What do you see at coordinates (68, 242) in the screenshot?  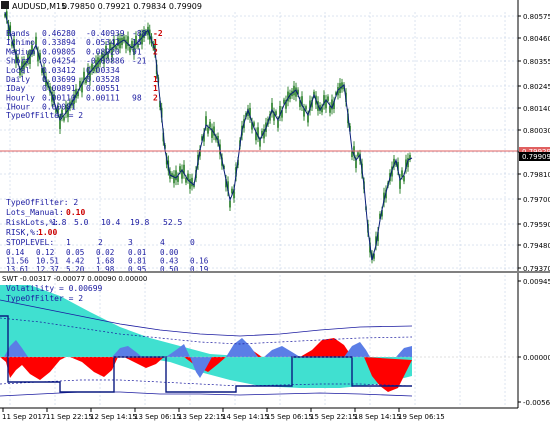 I see `stoplevel-value: 1` at bounding box center [68, 242].